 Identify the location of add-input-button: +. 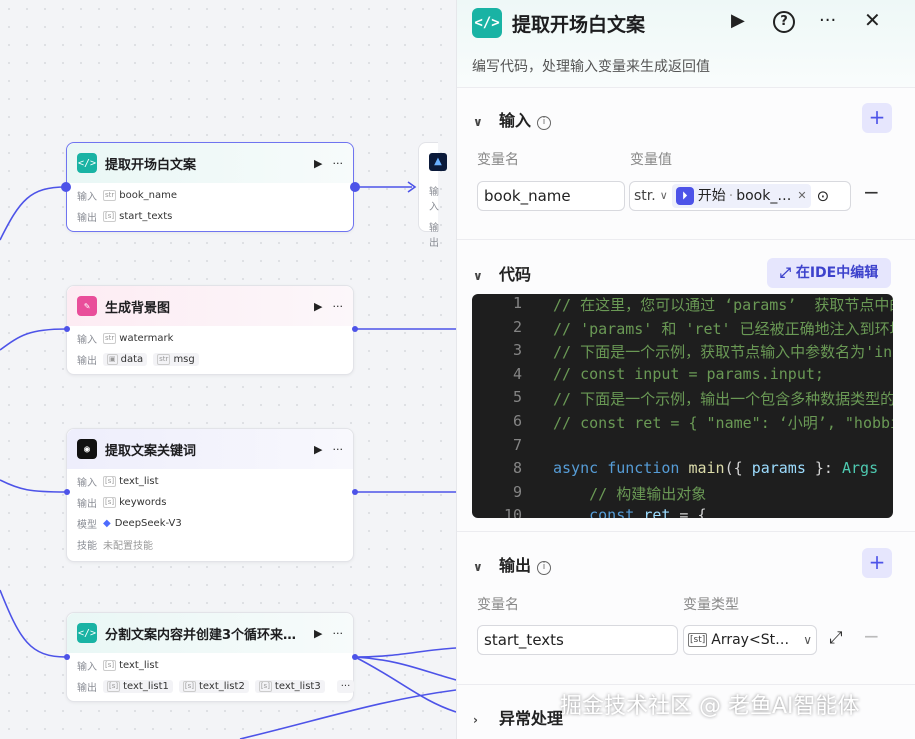
(877, 118).